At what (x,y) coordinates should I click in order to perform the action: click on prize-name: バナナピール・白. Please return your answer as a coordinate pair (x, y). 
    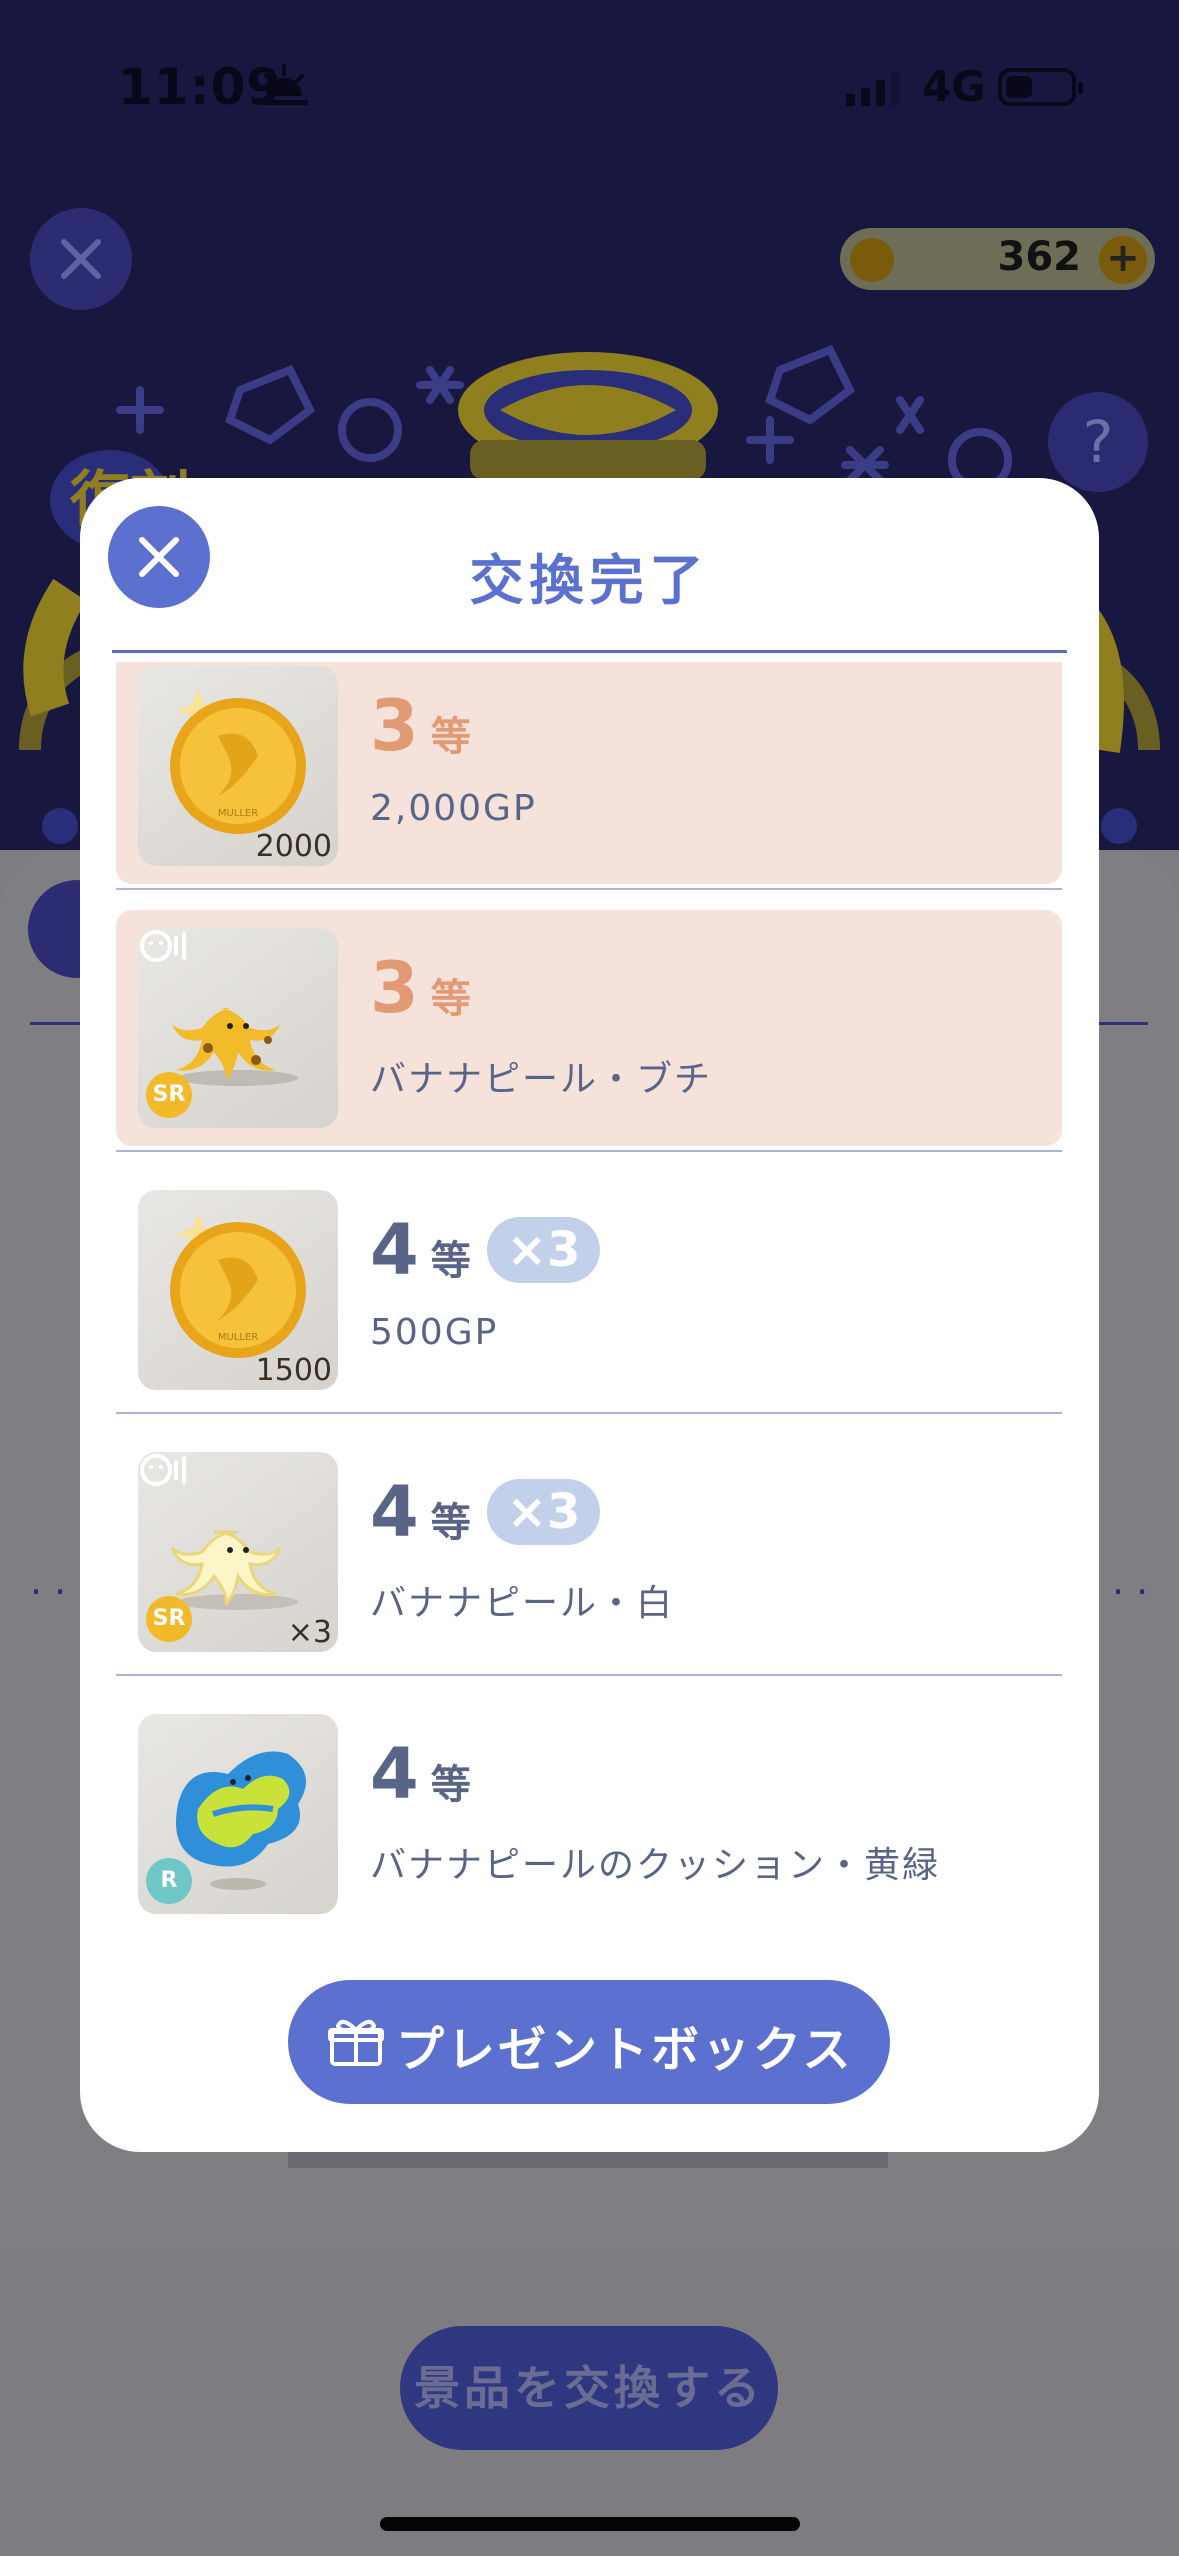
    Looking at the image, I should click on (522, 1603).